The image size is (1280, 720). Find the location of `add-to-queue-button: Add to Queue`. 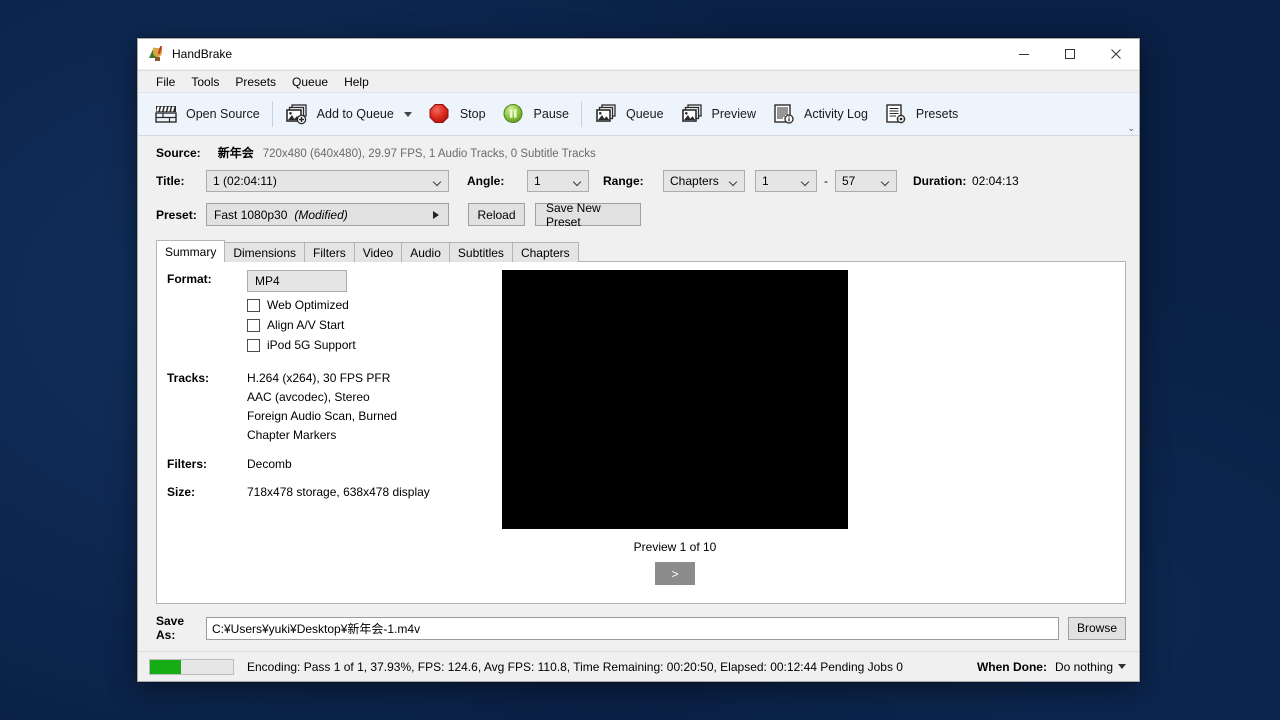

add-to-queue-button: Add to Queue is located at coordinates (348, 114).